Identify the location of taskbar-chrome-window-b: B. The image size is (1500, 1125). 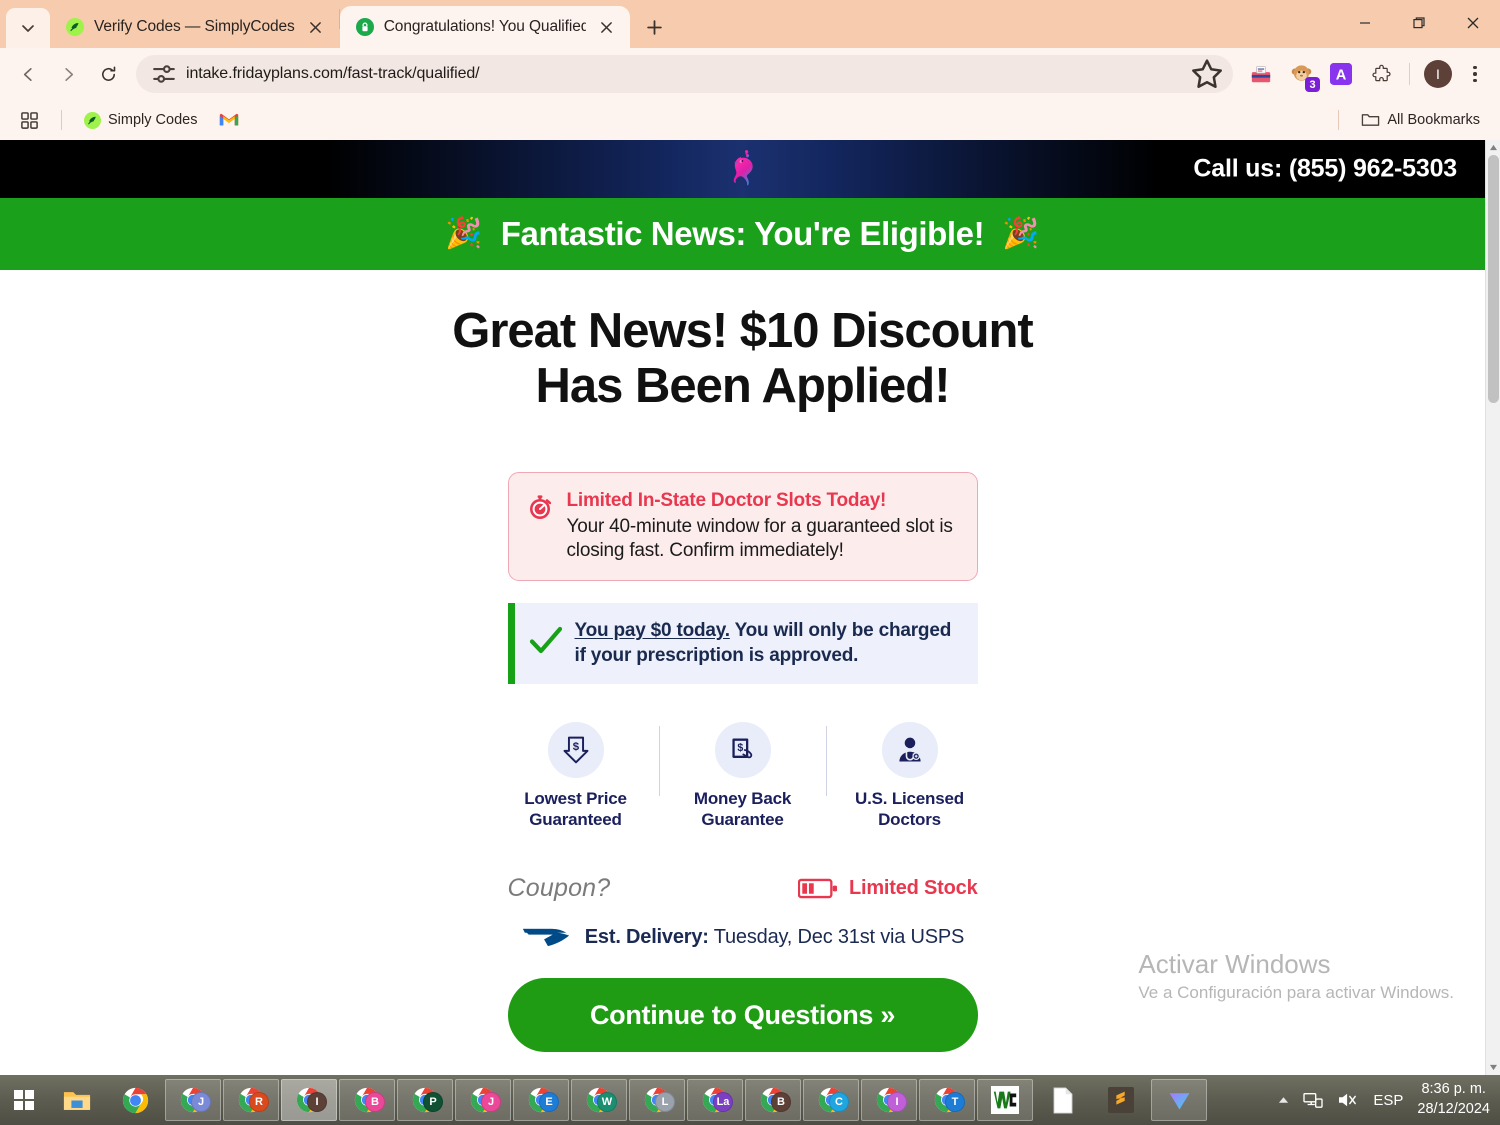
(367, 1100).